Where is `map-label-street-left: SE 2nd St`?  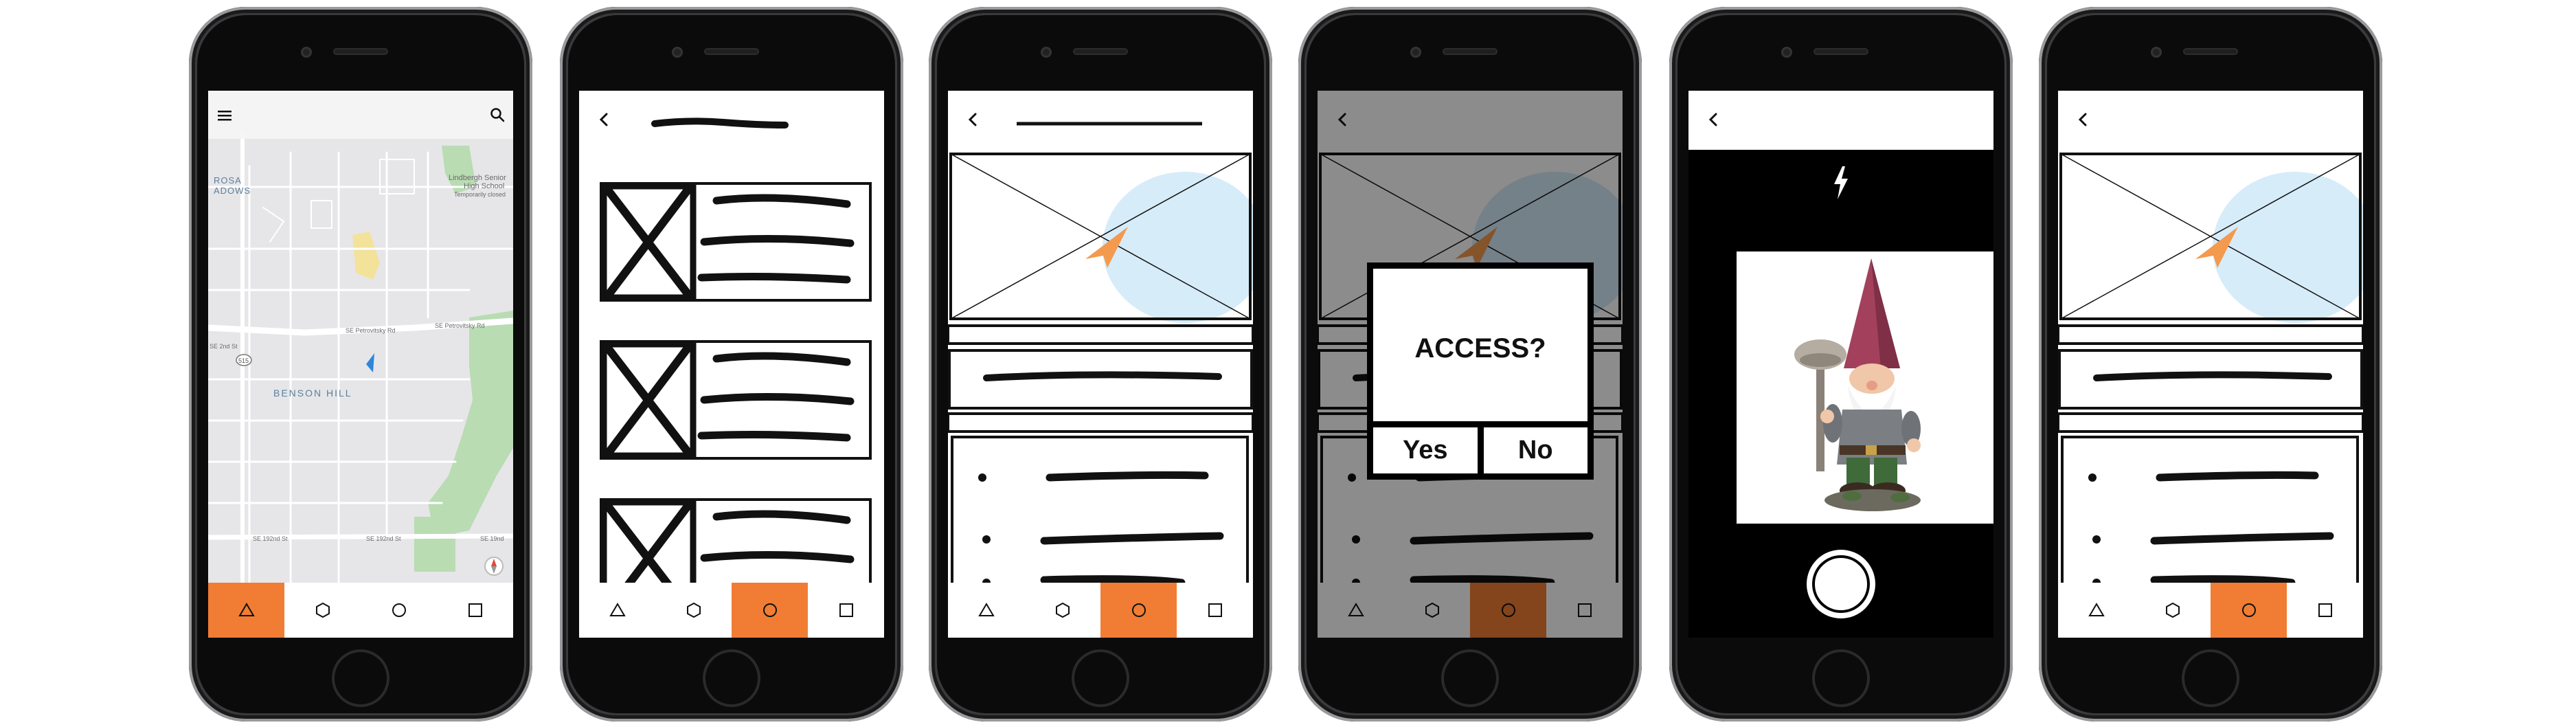 map-label-street-left: SE 2nd St is located at coordinates (224, 346).